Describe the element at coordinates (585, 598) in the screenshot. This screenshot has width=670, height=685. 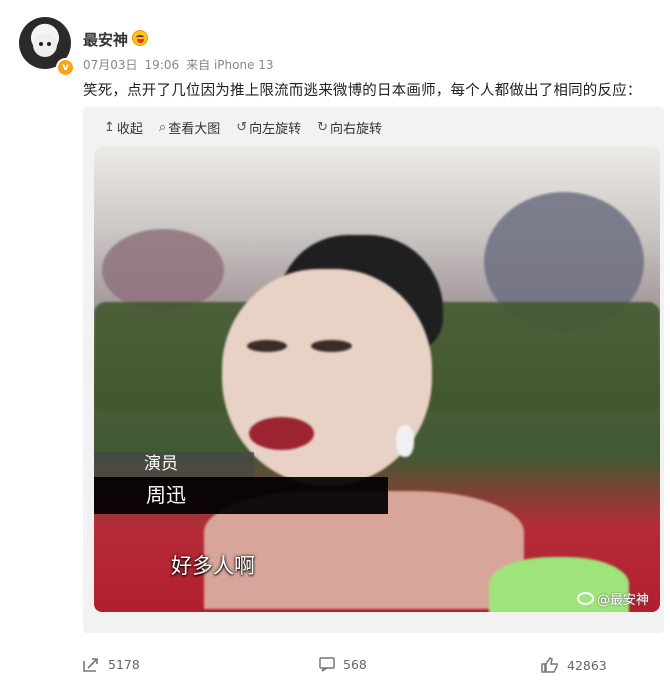
I see `weibo-logo-icon` at that location.